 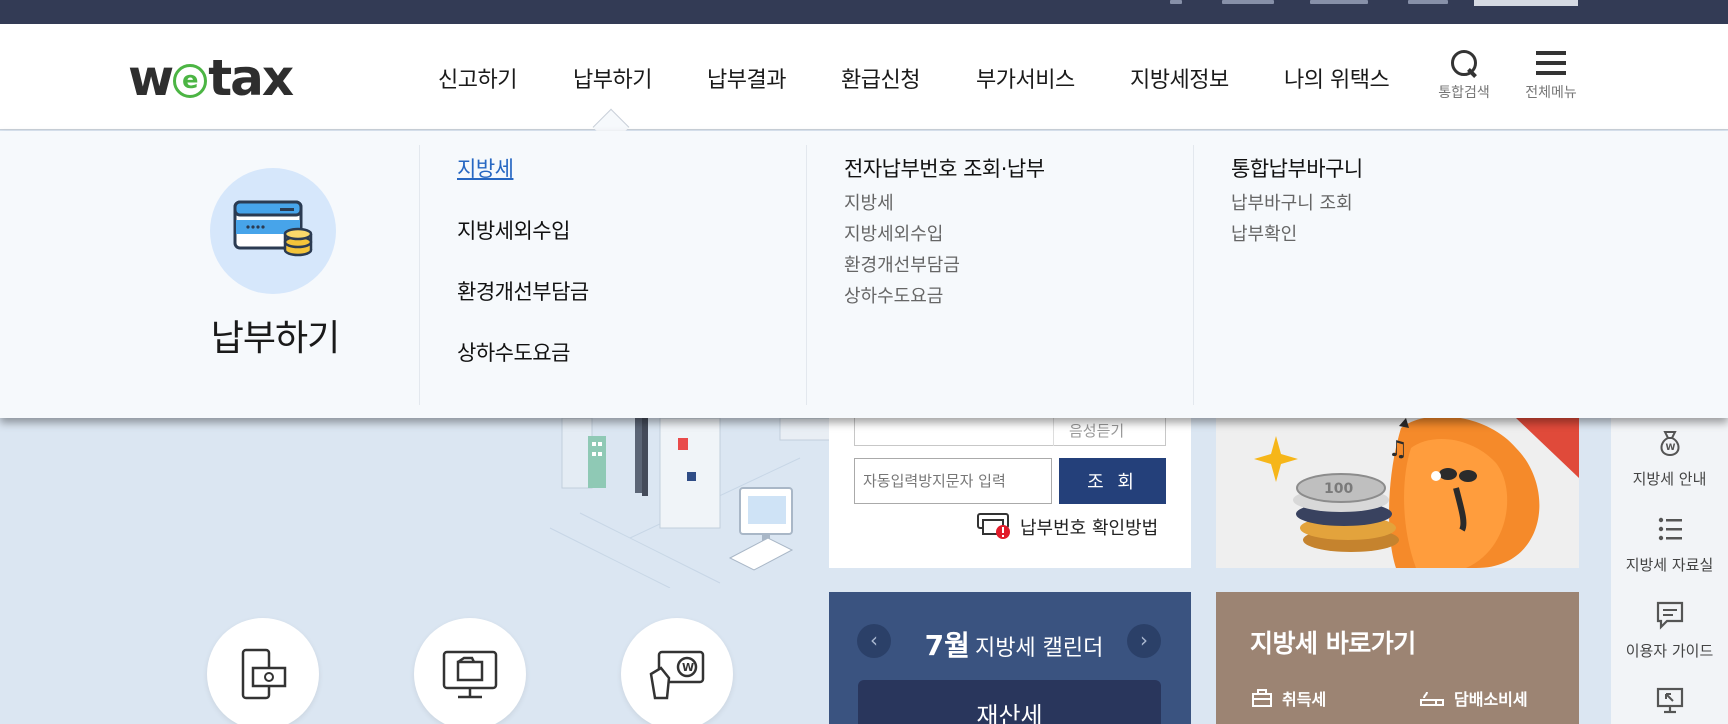 What do you see at coordinates (902, 264) in the screenshot?
I see `submenu-environment-charge: 환경개선부담금` at bounding box center [902, 264].